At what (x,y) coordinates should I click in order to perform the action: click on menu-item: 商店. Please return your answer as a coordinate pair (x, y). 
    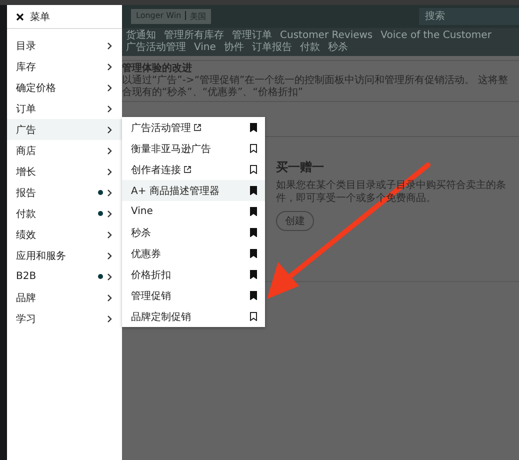
    Looking at the image, I should click on (64, 150).